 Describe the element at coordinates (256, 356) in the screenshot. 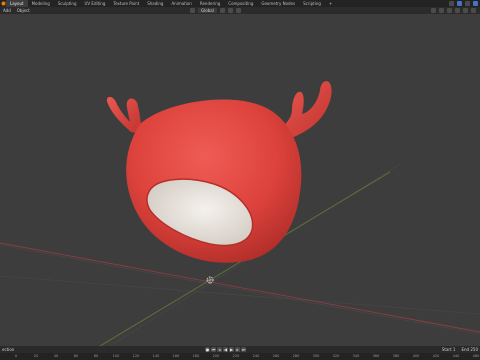

I see `ruler-tick: 240` at that location.